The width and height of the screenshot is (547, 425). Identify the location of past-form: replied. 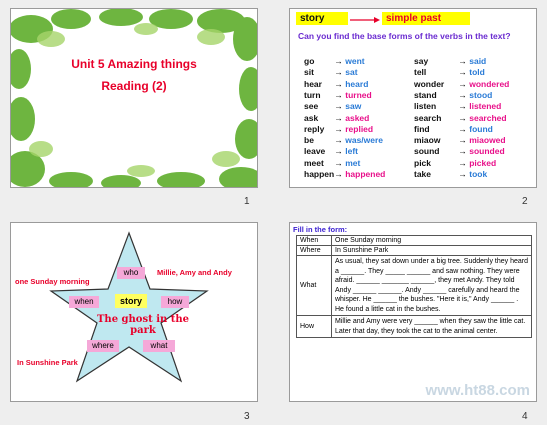
(359, 128).